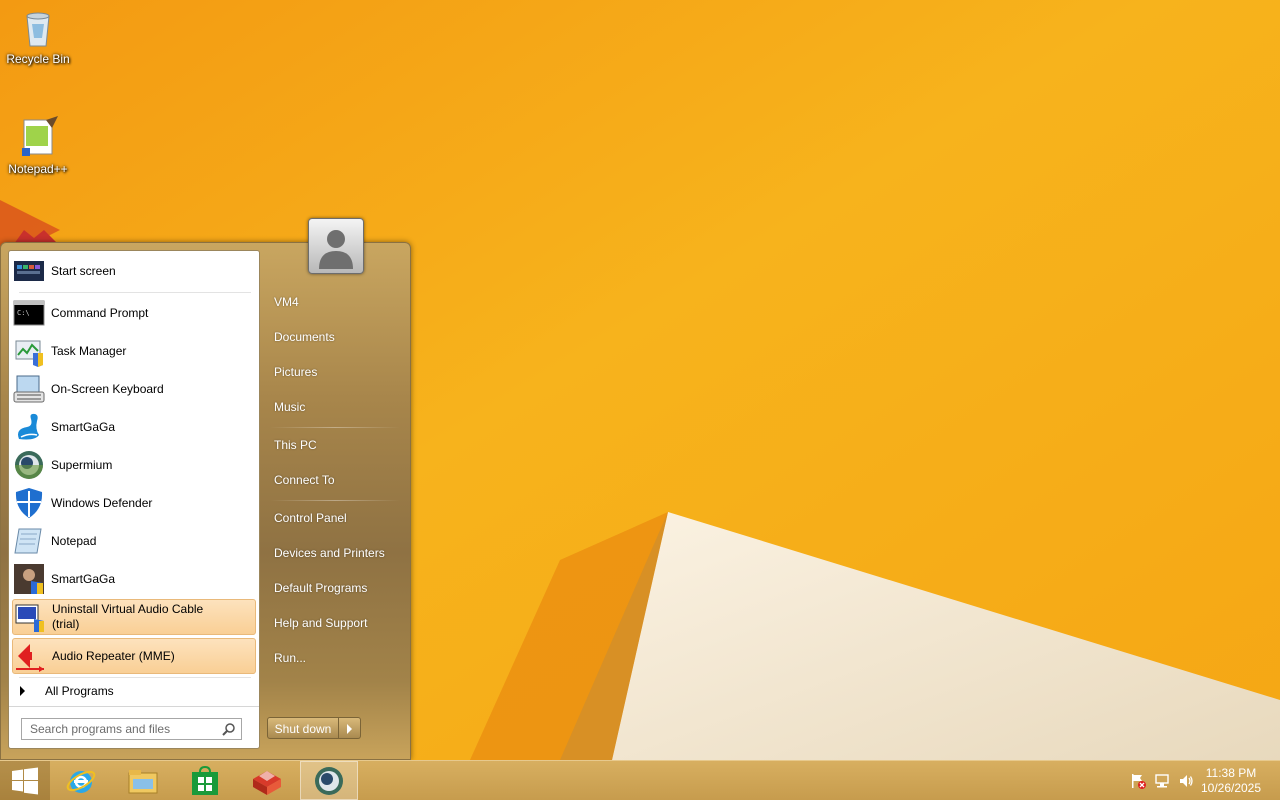  What do you see at coordinates (82, 465) in the screenshot?
I see `program-label: Supermium` at bounding box center [82, 465].